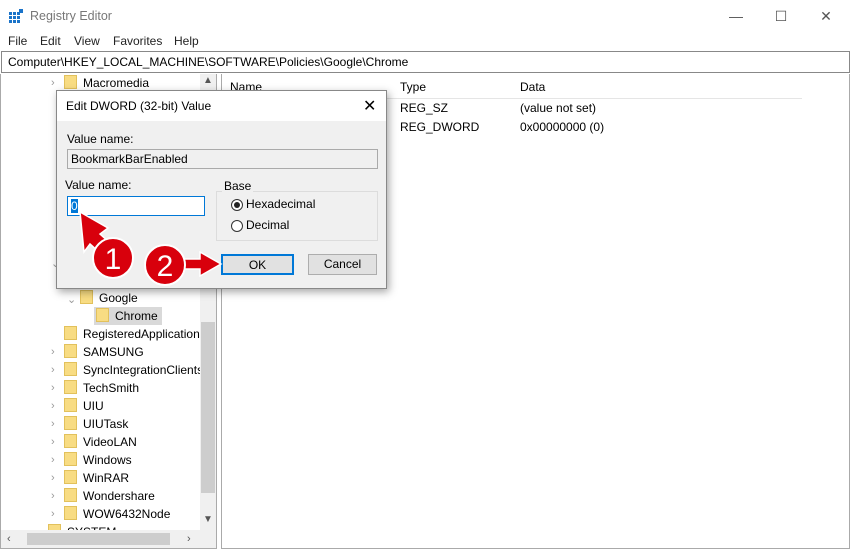  Describe the element at coordinates (139, 106) in the screenshot. I see `dialog-title: Edit DWORD (32-bit) Value` at that location.